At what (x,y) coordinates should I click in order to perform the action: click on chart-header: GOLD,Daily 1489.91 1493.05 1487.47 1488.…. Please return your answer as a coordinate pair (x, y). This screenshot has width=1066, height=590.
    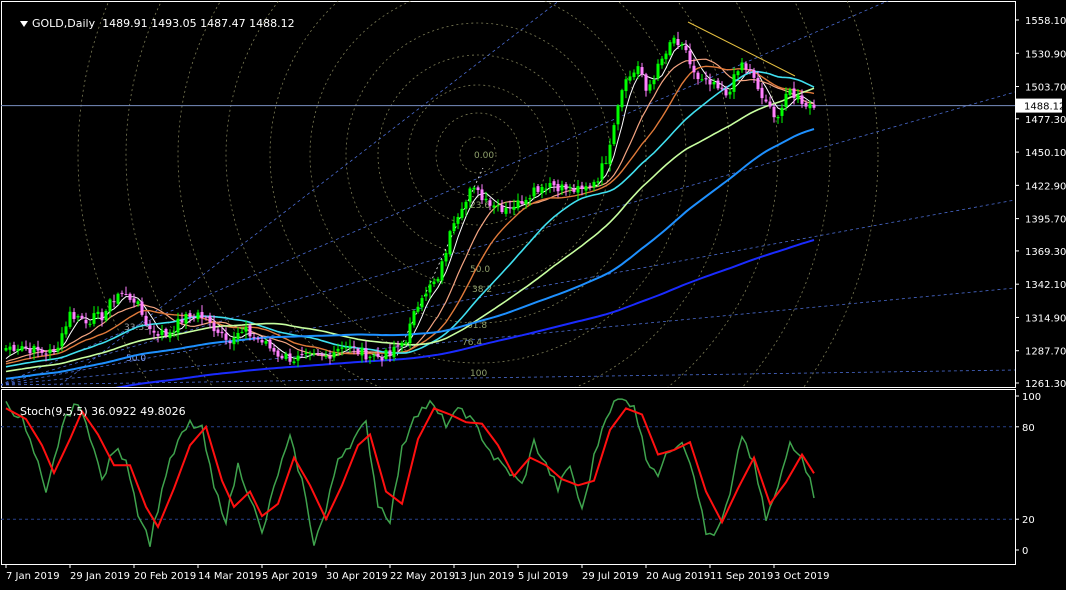
    Looking at the image, I should click on (150, 23).